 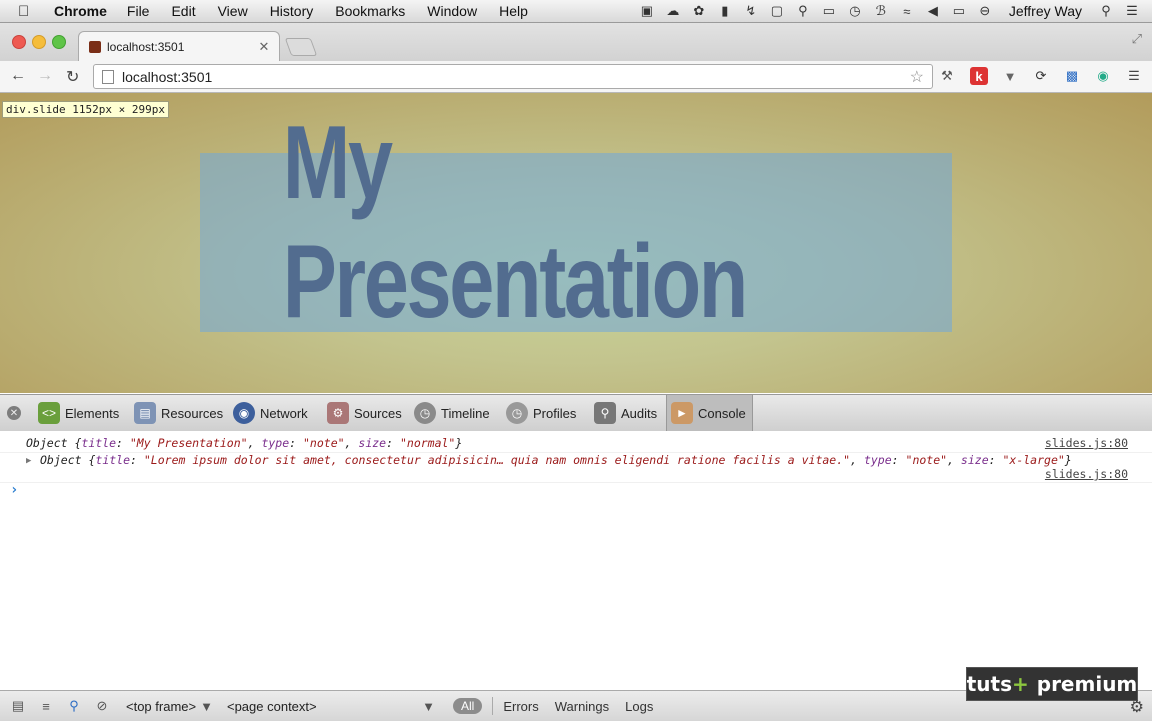 I want to click on bookmark-icon: ▮, so click(x=725, y=10).